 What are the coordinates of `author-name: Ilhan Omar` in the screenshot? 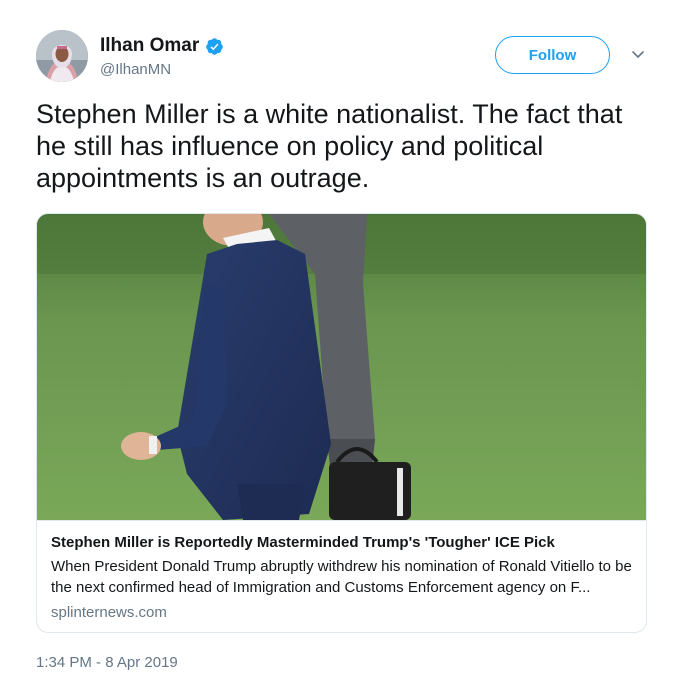 It's located at (149, 46).